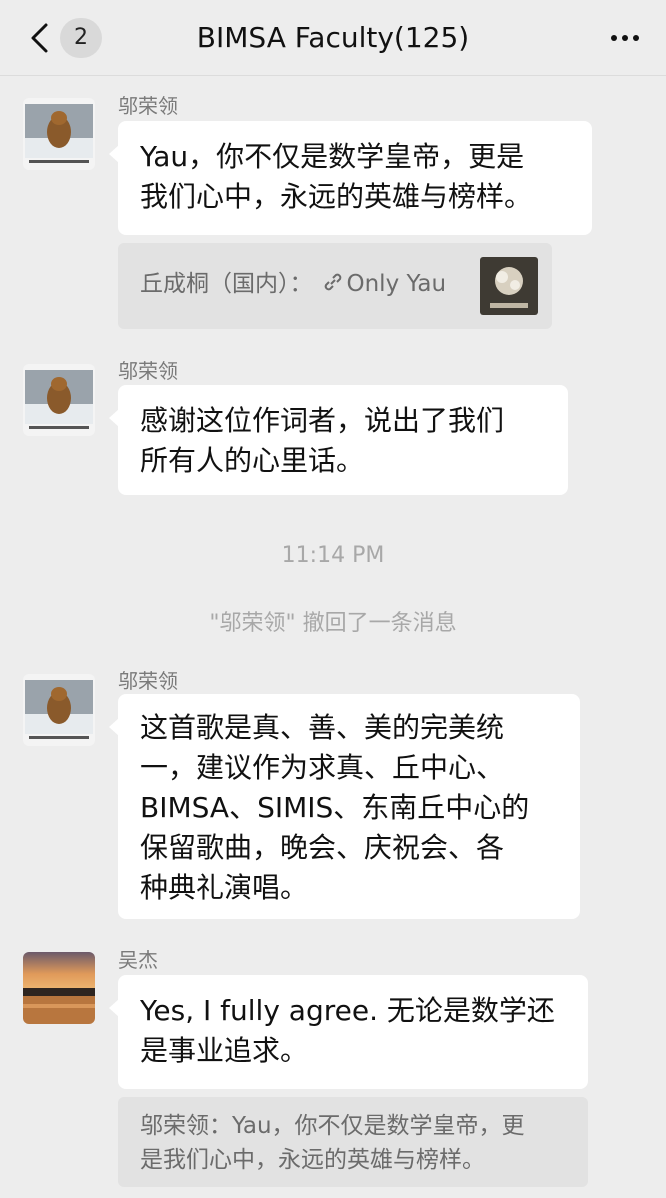 This screenshot has width=666, height=1198. I want to click on message-line: 我们心中，永远的英雄与榜样。, so click(336, 196).